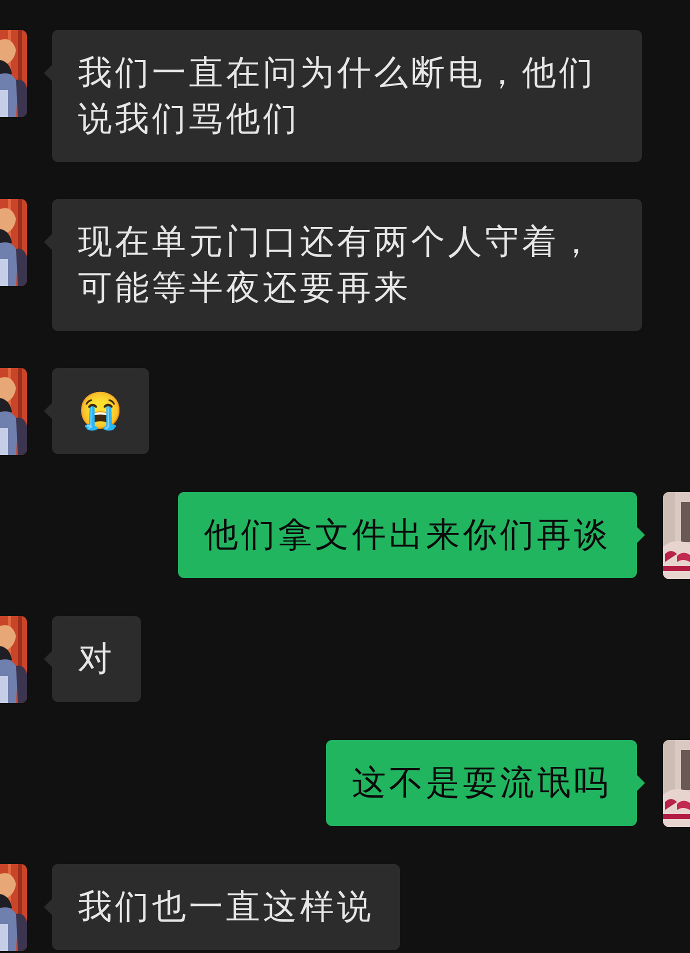 The image size is (690, 953). What do you see at coordinates (337, 265) in the screenshot?
I see `message-text: 现在单元门口还有两个人守着，可能等半夜还要再来` at bounding box center [337, 265].